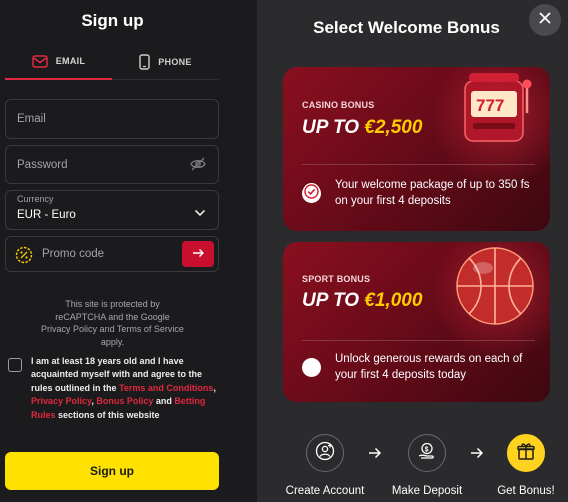 This screenshot has width=568, height=502. I want to click on mail-icon, so click(40, 61).